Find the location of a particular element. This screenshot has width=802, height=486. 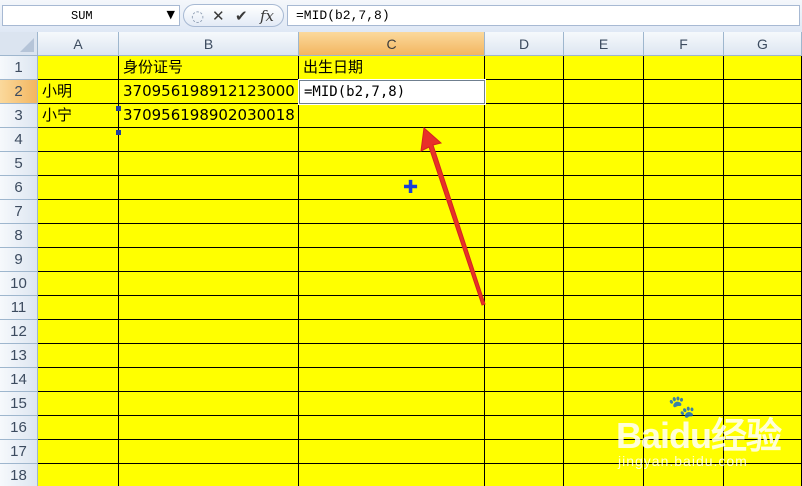

arrow-shape is located at coordinates (453, 216).